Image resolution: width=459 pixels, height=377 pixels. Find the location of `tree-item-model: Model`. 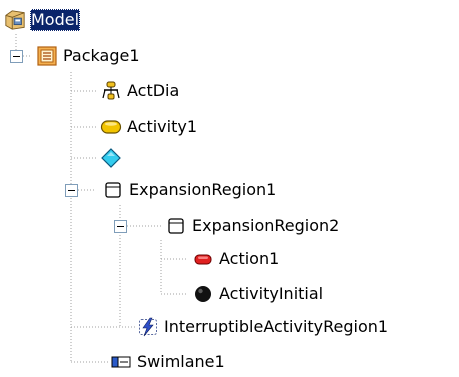

tree-item-model: Model is located at coordinates (42, 20).